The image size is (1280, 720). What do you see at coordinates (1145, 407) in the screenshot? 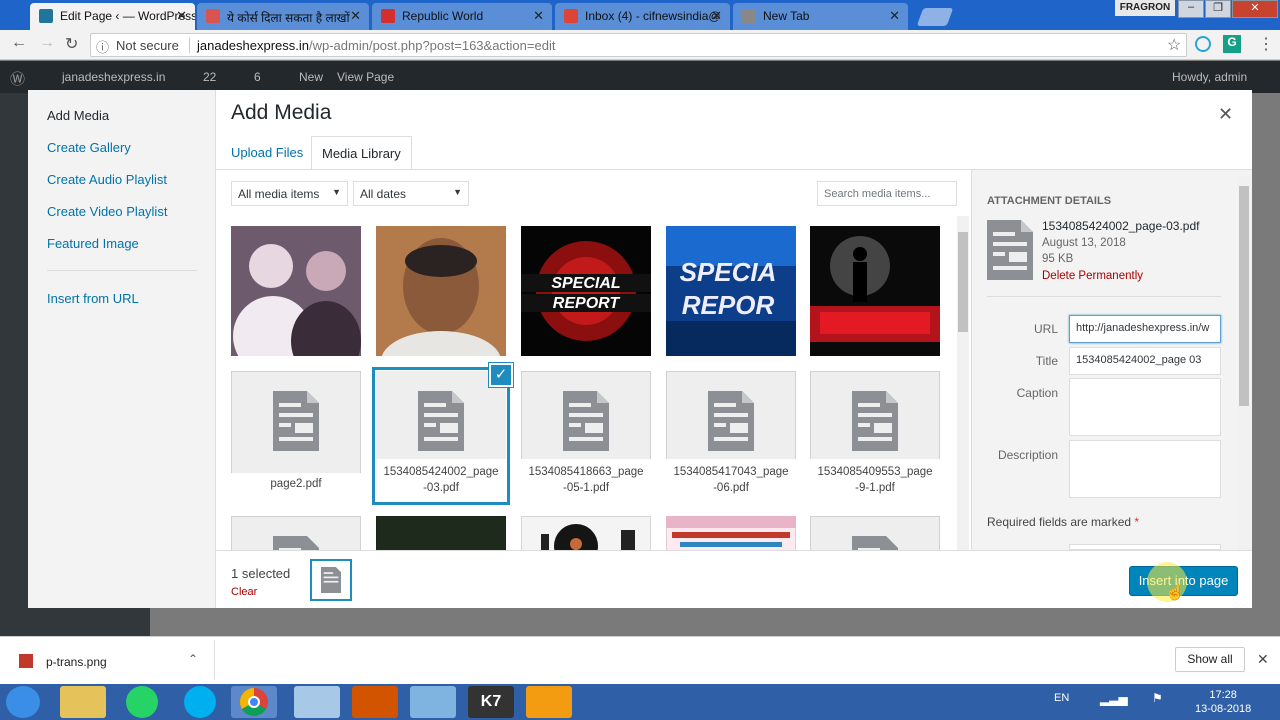
I see `caption-field` at bounding box center [1145, 407].